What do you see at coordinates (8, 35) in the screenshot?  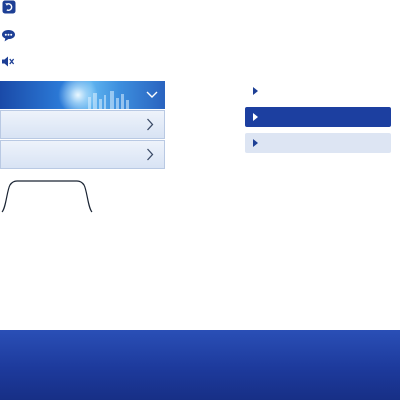 I see `chat-bubble-icon` at bounding box center [8, 35].